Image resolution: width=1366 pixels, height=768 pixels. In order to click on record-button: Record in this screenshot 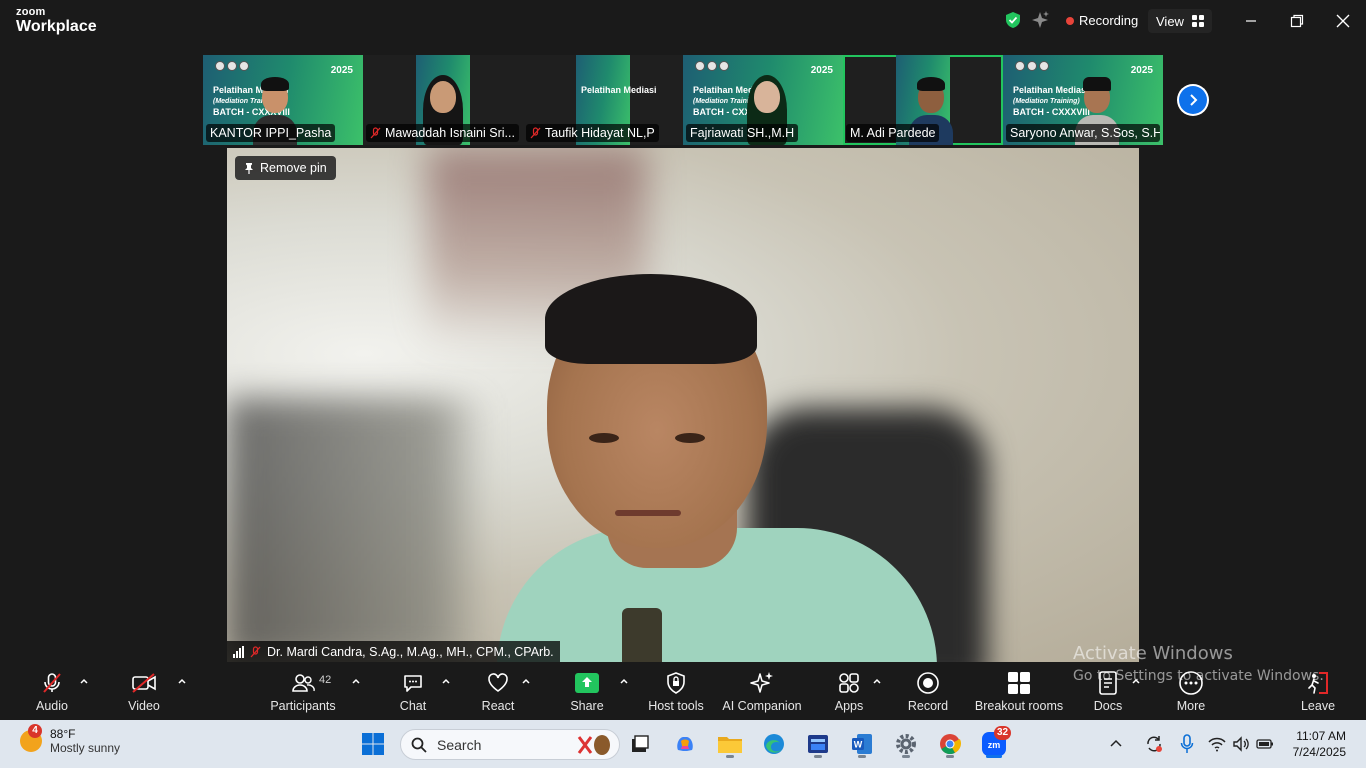, I will do `click(928, 691)`.